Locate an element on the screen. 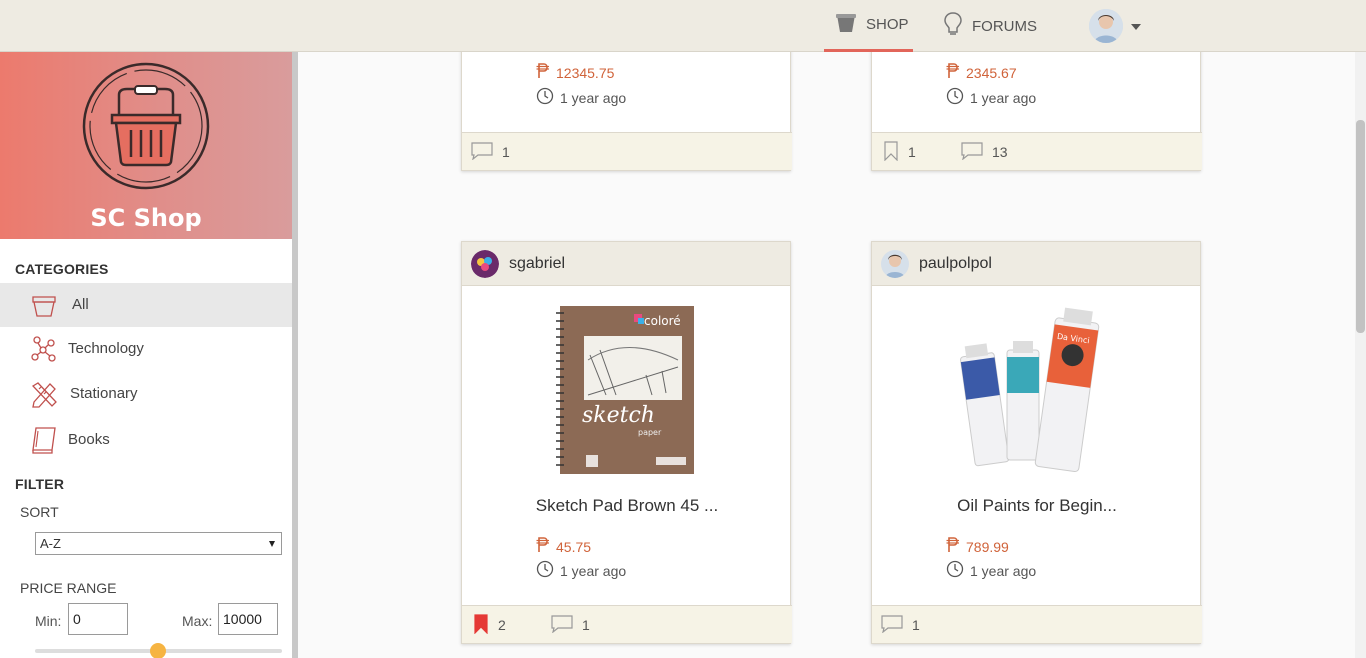 This screenshot has width=1366, height=658. bookmark-filled-icon is located at coordinates (481, 625).